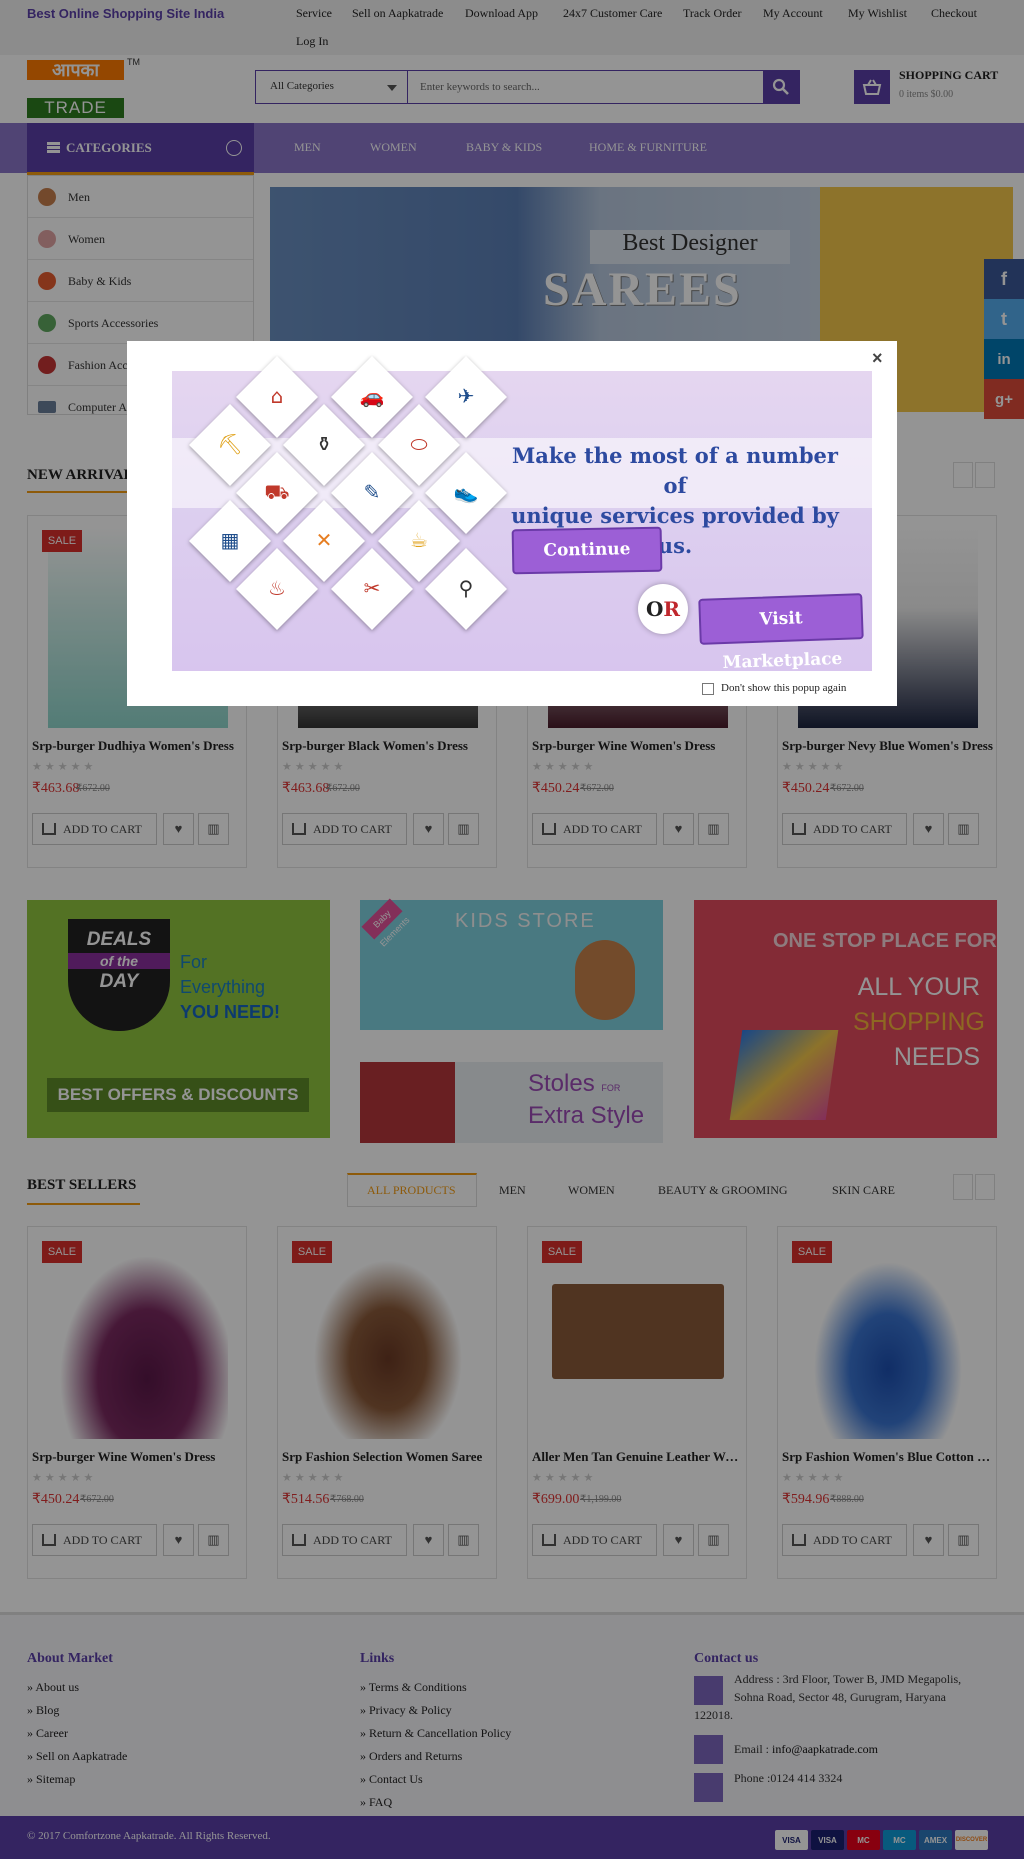 The width and height of the screenshot is (1024, 1859). What do you see at coordinates (372, 492) in the screenshot?
I see `student-icon: ✎` at bounding box center [372, 492].